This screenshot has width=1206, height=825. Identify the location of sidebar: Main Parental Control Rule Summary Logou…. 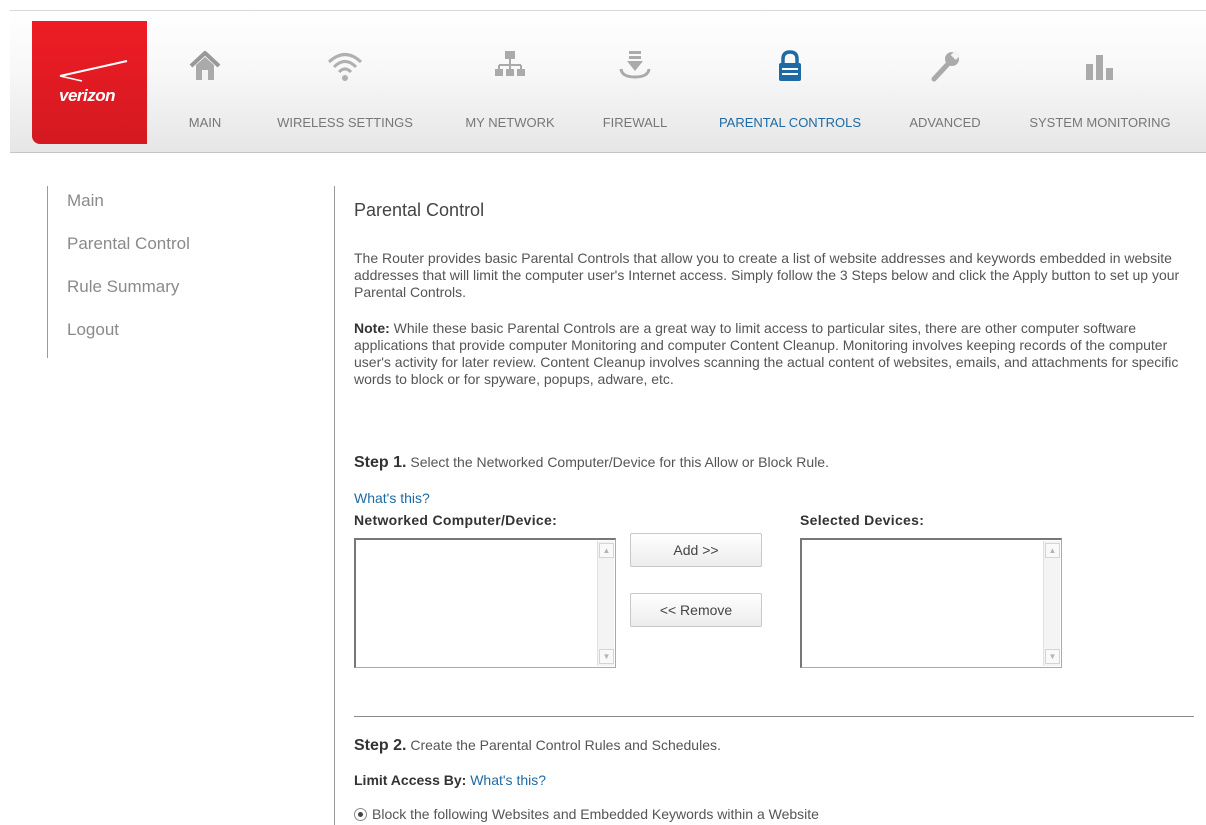
(147, 272).